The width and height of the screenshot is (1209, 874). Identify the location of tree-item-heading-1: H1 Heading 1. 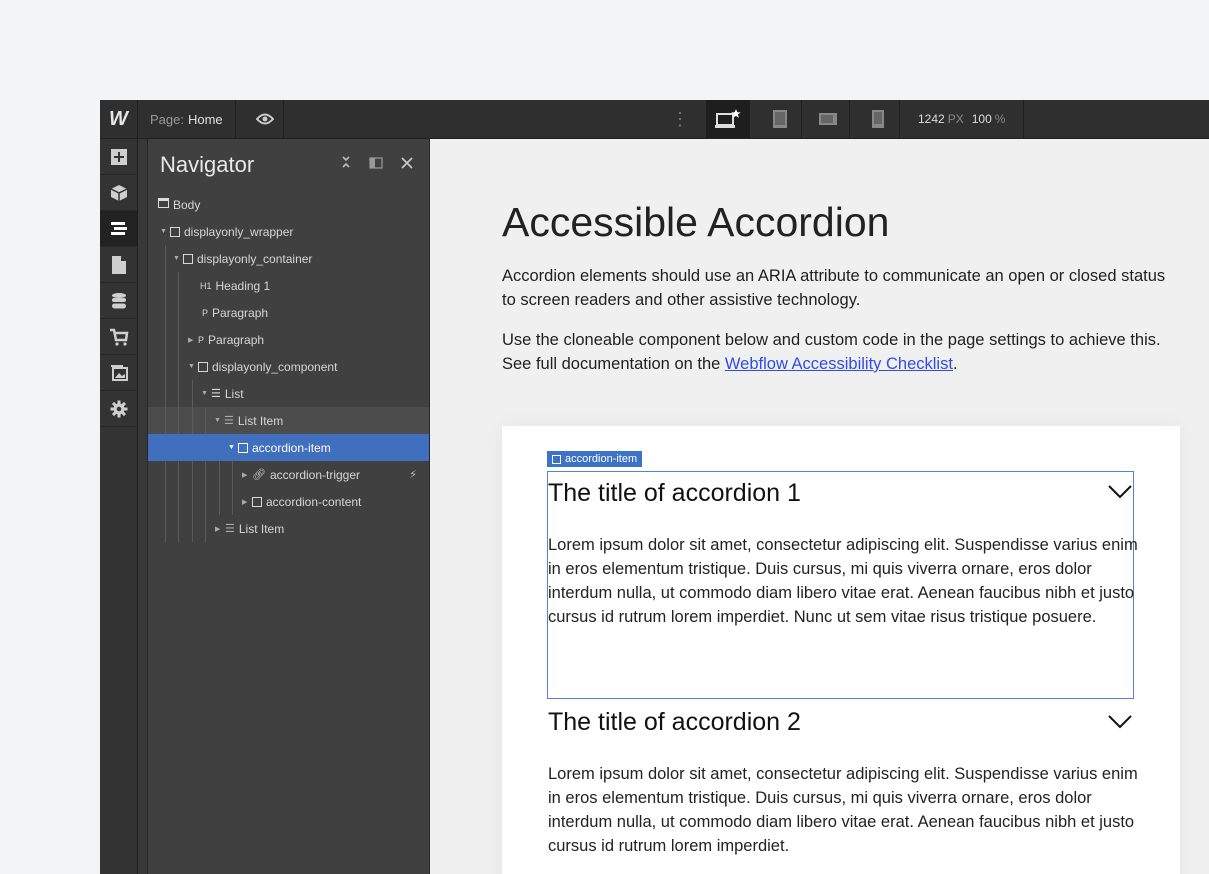
(288, 285).